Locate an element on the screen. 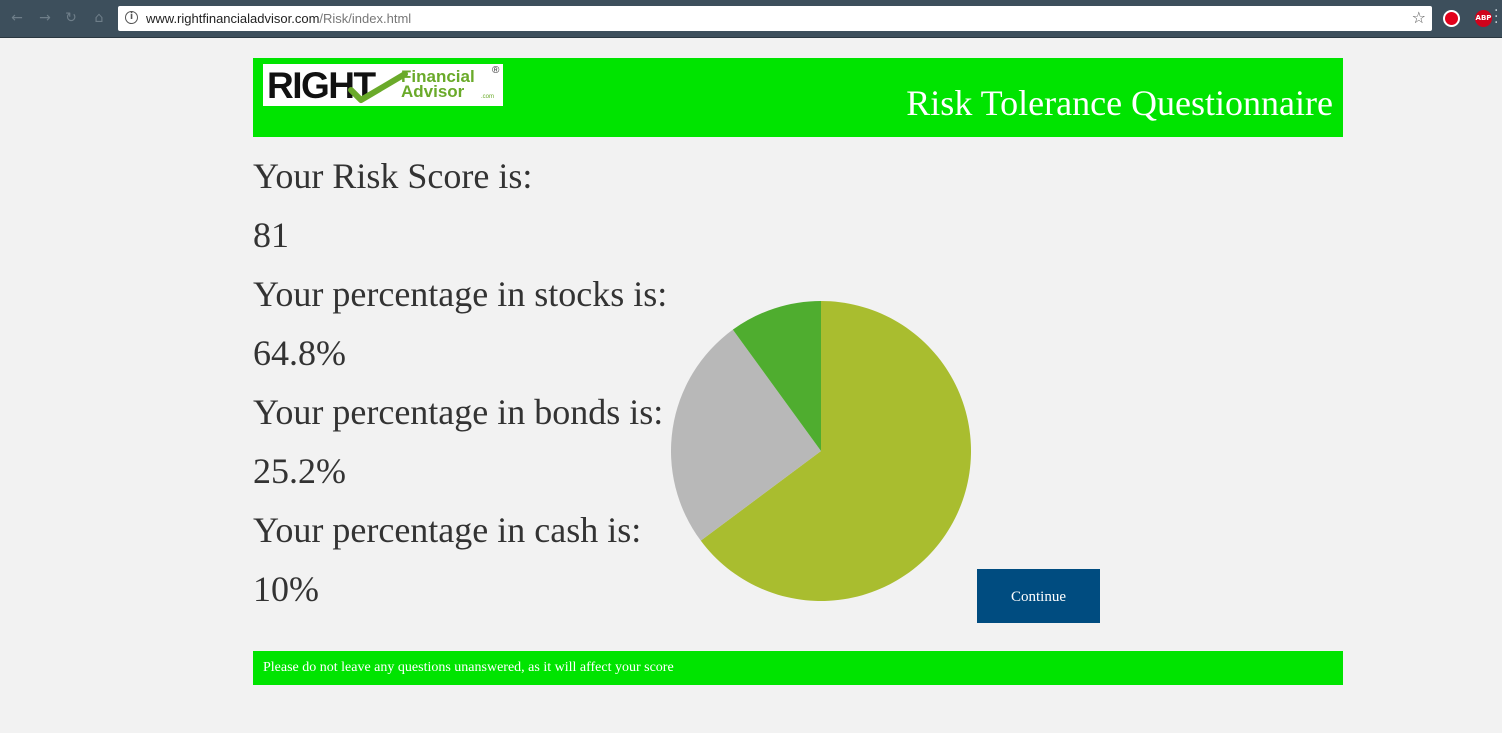 The height and width of the screenshot is (733, 1502). stocks-label: Your percentage in stocks is: is located at coordinates (460, 294).